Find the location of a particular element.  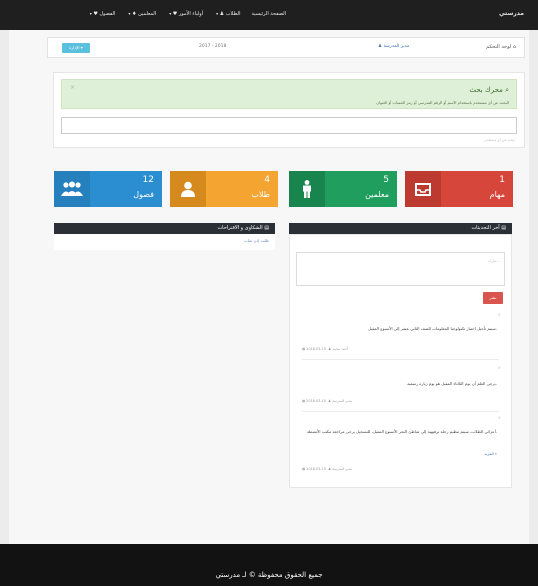

breadcrumb-dashboard: لوحة التحكم ⌂ is located at coordinates (501, 47).